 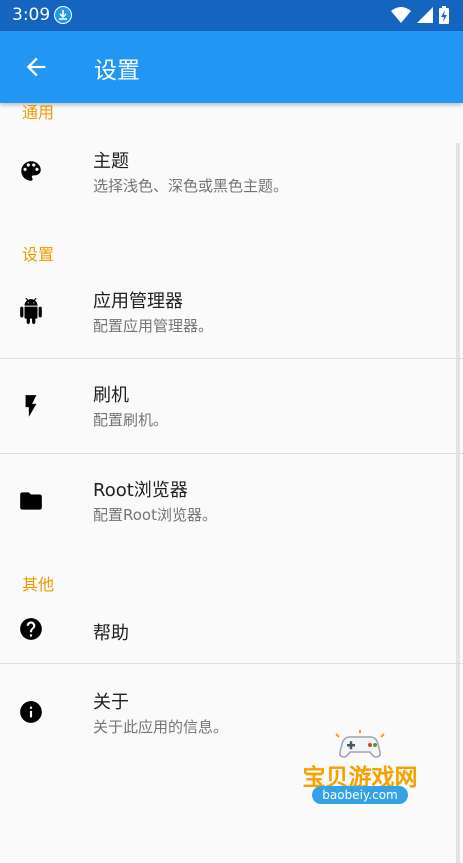 What do you see at coordinates (38, 254) in the screenshot?
I see `section-header-settings: 设置` at bounding box center [38, 254].